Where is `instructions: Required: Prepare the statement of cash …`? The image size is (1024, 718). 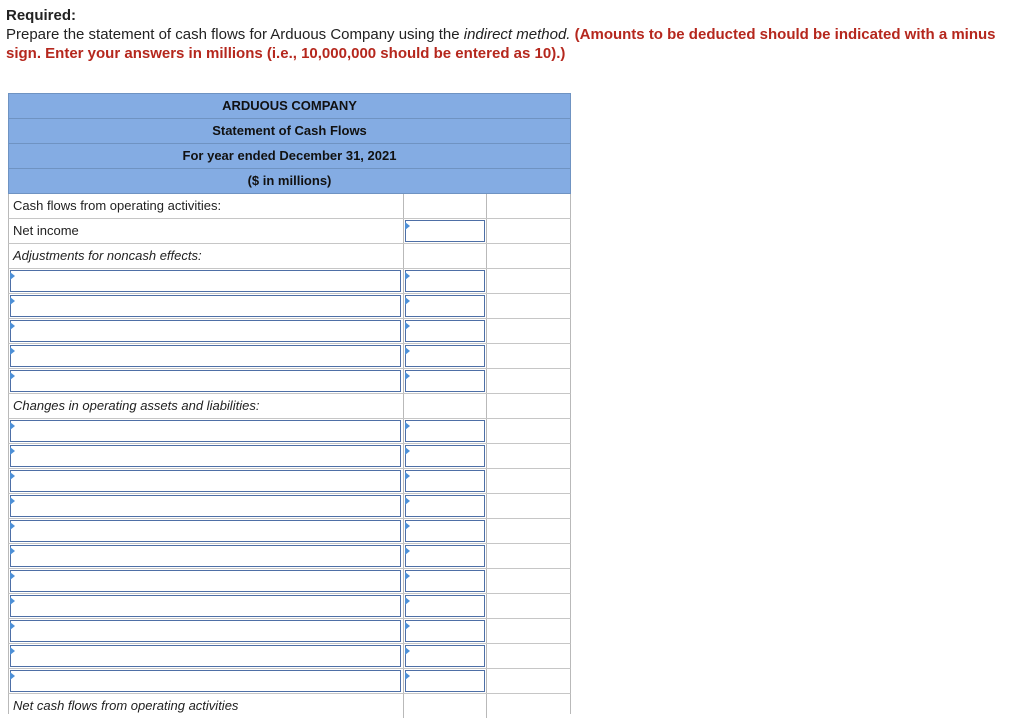 instructions: Required: Prepare the statement of cash … is located at coordinates (513, 34).